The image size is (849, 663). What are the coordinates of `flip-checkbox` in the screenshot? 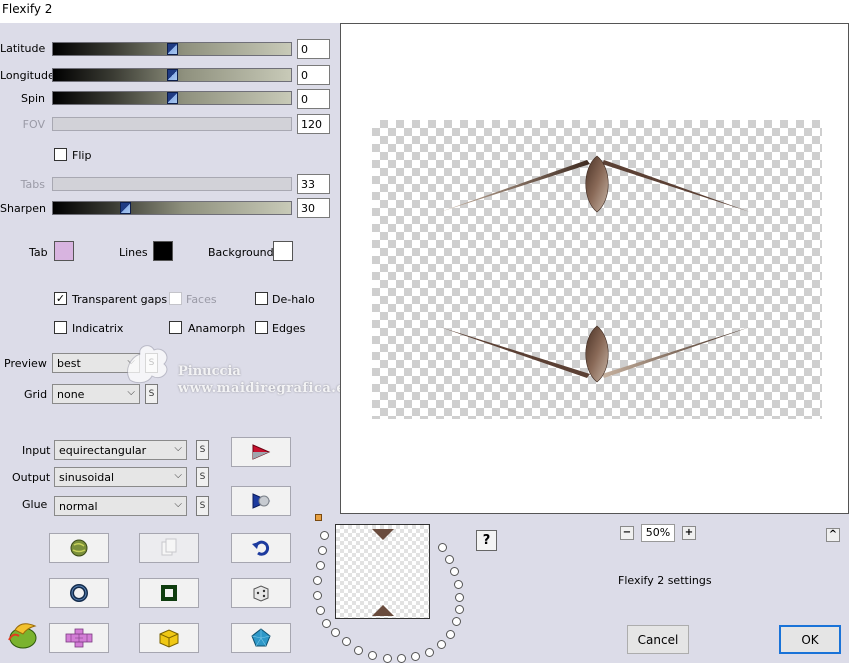 It's located at (60, 154).